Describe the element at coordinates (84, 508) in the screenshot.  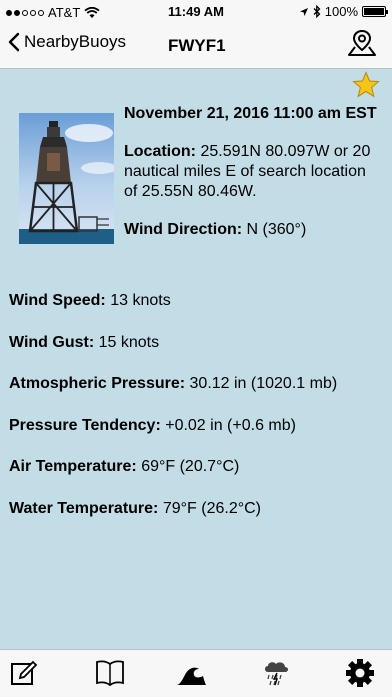
I see `water-temperature-label: Water Temperature:` at that location.